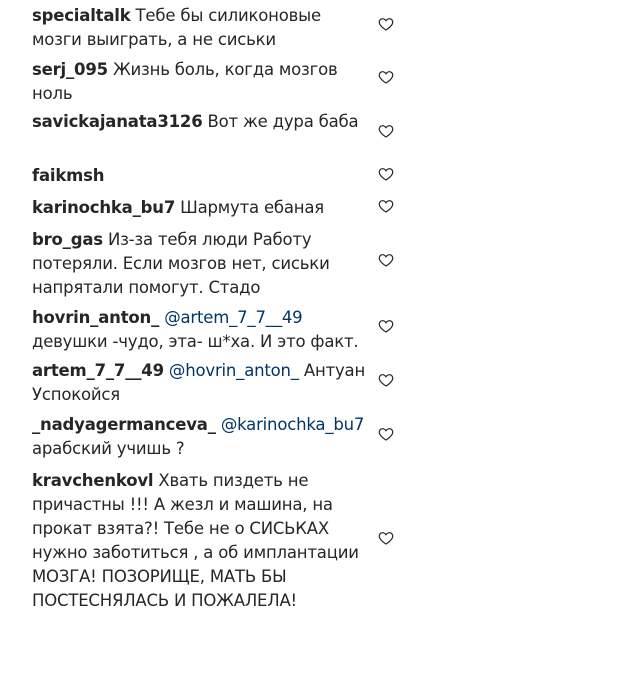 The width and height of the screenshot is (620, 678). Describe the element at coordinates (95, 317) in the screenshot. I see `comment-username: hovrin_anton_` at that location.